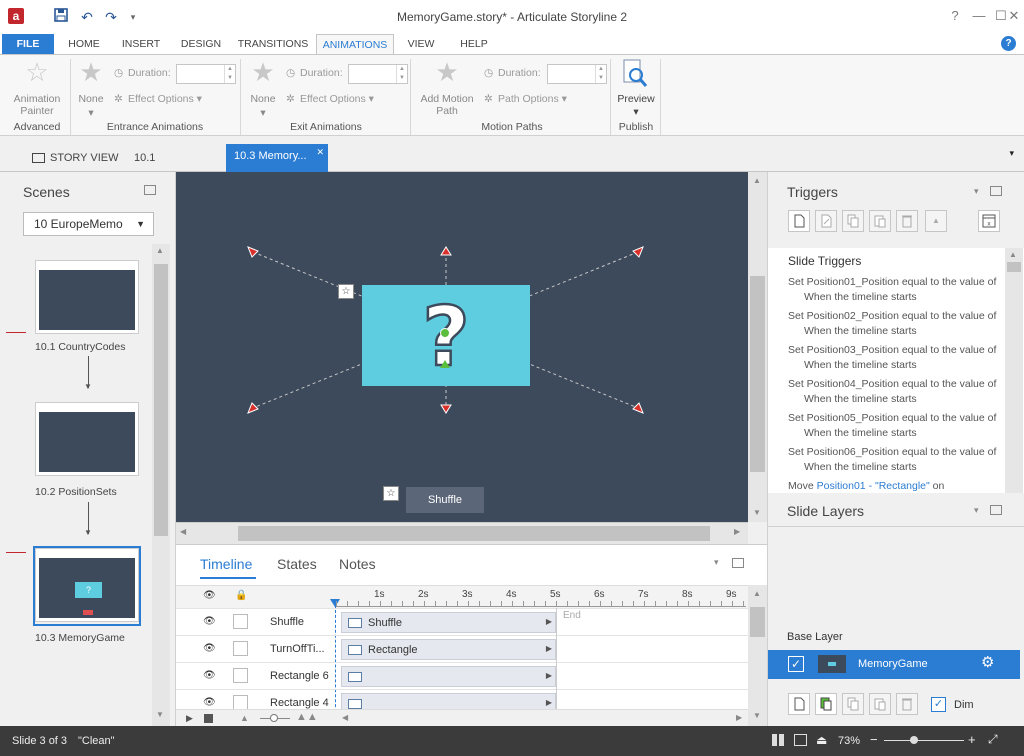 The height and width of the screenshot is (756, 1024). Describe the element at coordinates (907, 704) in the screenshot. I see `delete-layer-button` at that location.